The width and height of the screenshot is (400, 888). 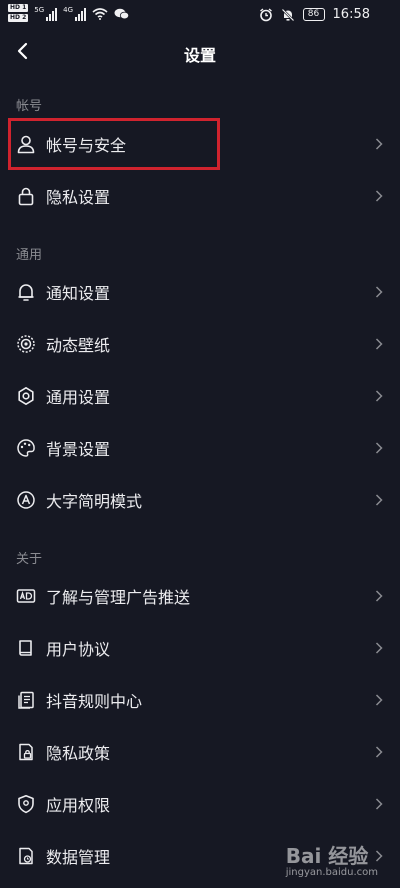 I want to click on settings-item-rules-center: 抖音规则中心, so click(x=200, y=700).